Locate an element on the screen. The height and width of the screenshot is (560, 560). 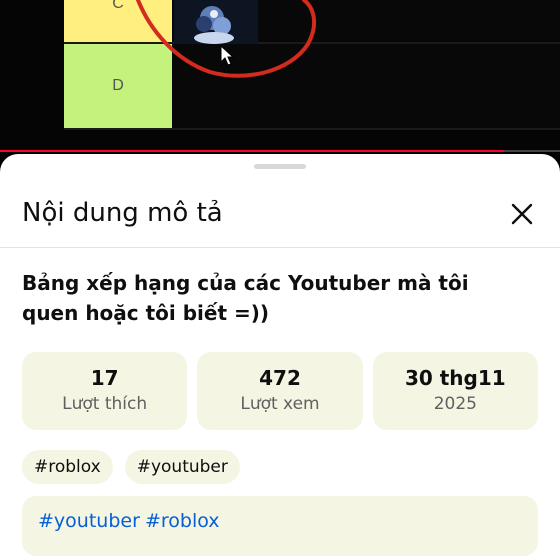
hashtag-chips: #roblox #youtuber is located at coordinates (131, 467).